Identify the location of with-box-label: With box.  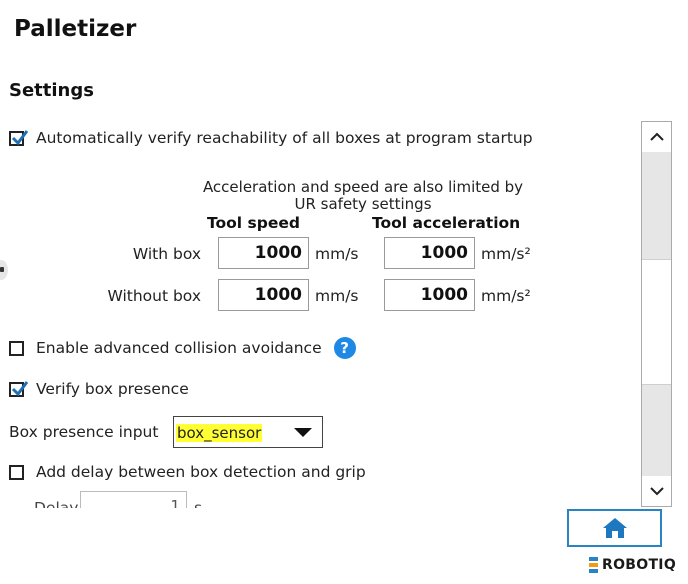
(166, 254).